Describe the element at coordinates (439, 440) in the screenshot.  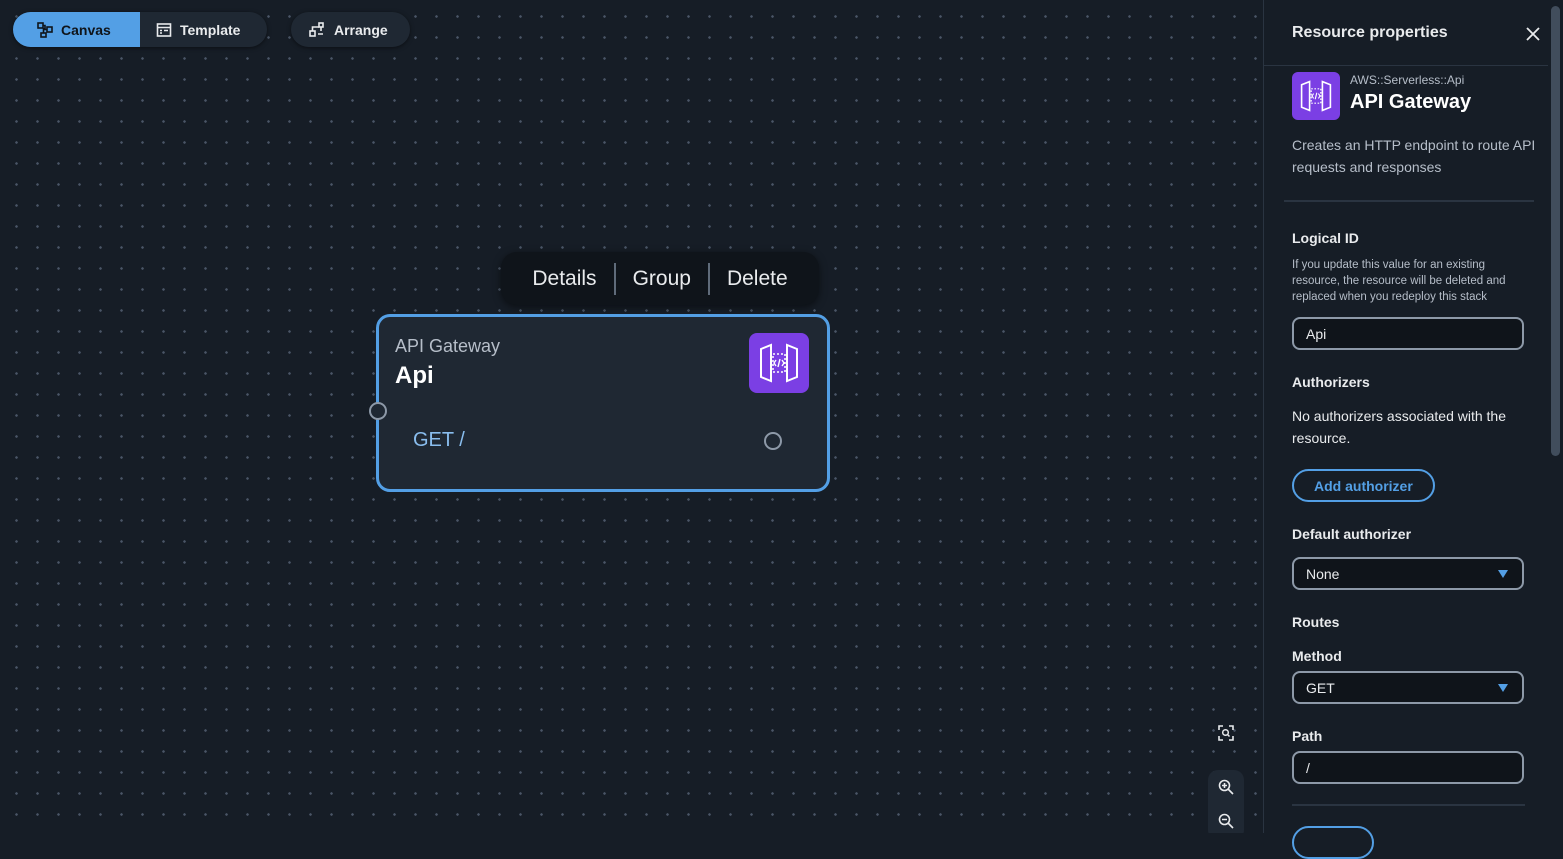
I see `route-label: GET /` at that location.